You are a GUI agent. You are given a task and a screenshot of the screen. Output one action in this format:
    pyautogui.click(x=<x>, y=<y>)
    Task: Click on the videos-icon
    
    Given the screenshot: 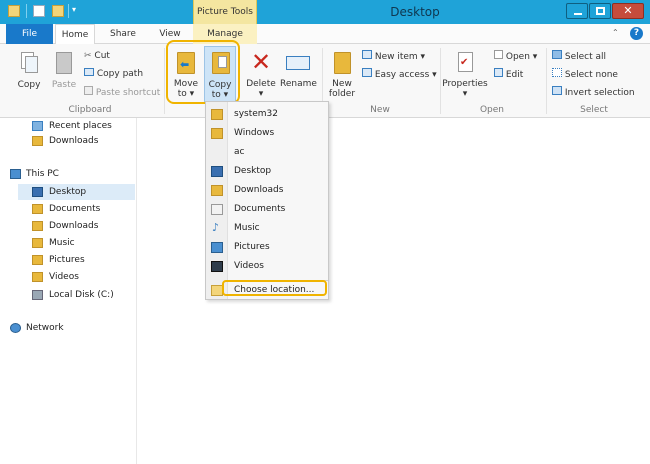 What is the action you would take?
    pyautogui.click(x=217, y=266)
    